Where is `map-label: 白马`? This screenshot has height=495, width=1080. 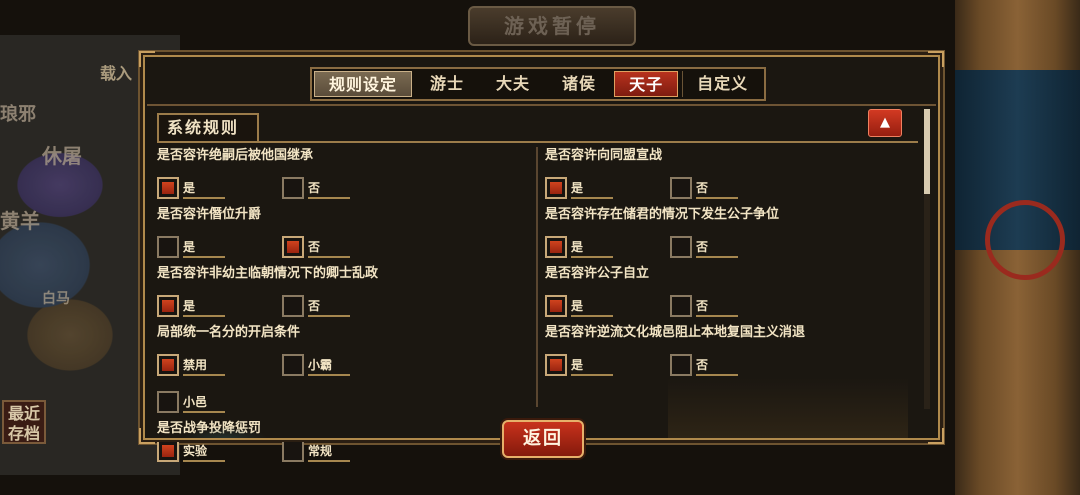
map-label: 白马 is located at coordinates (56, 299).